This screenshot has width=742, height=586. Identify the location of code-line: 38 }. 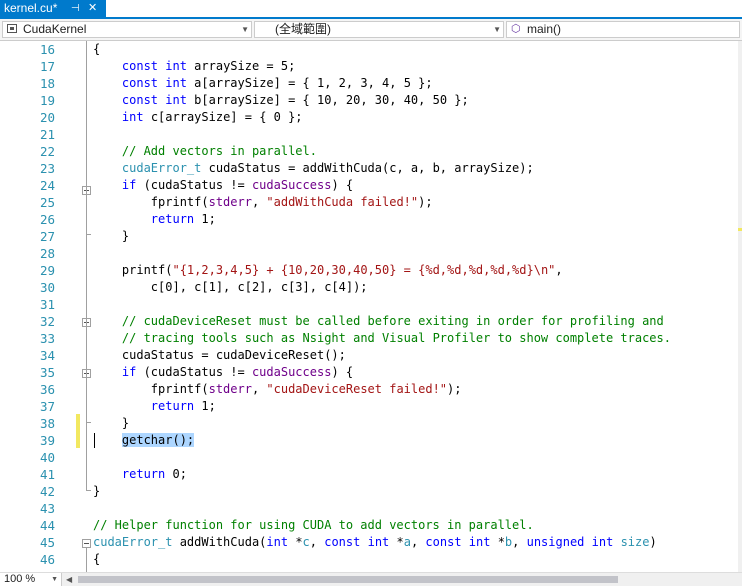
(371, 423).